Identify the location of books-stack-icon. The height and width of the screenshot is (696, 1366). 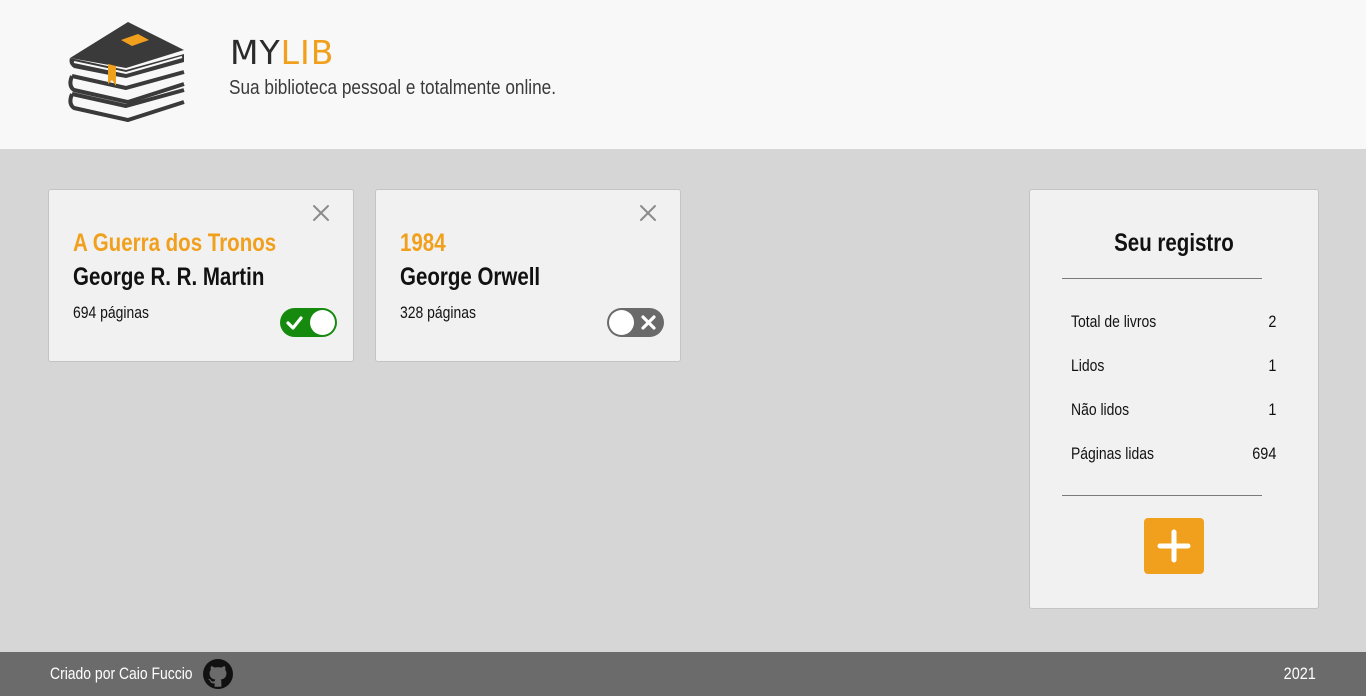
(126, 72).